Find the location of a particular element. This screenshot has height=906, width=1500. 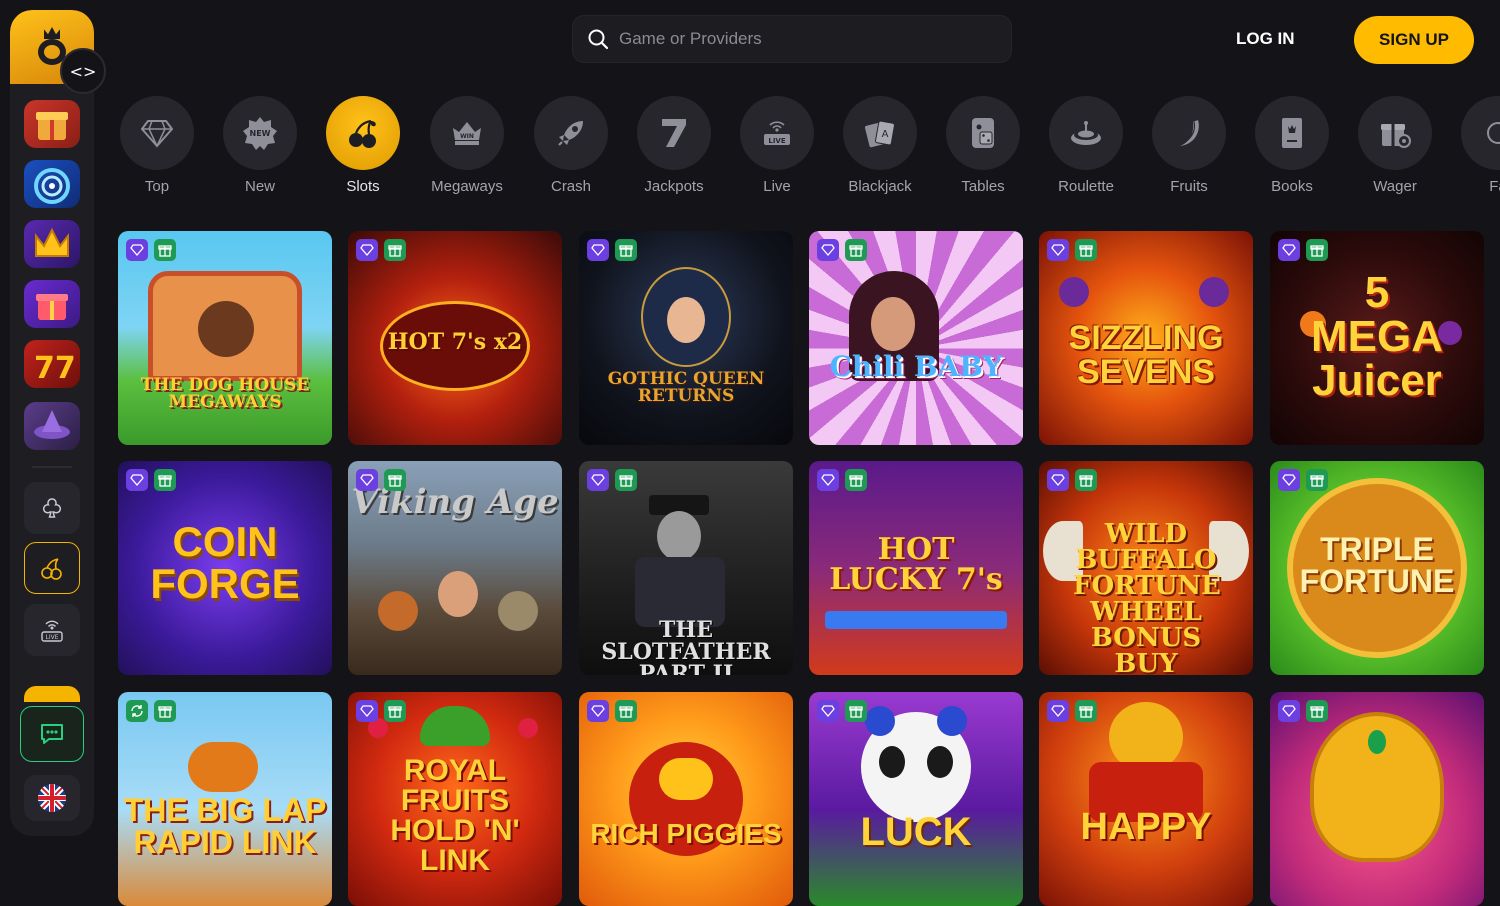

category-wager: Wager is located at coordinates (1395, 145).